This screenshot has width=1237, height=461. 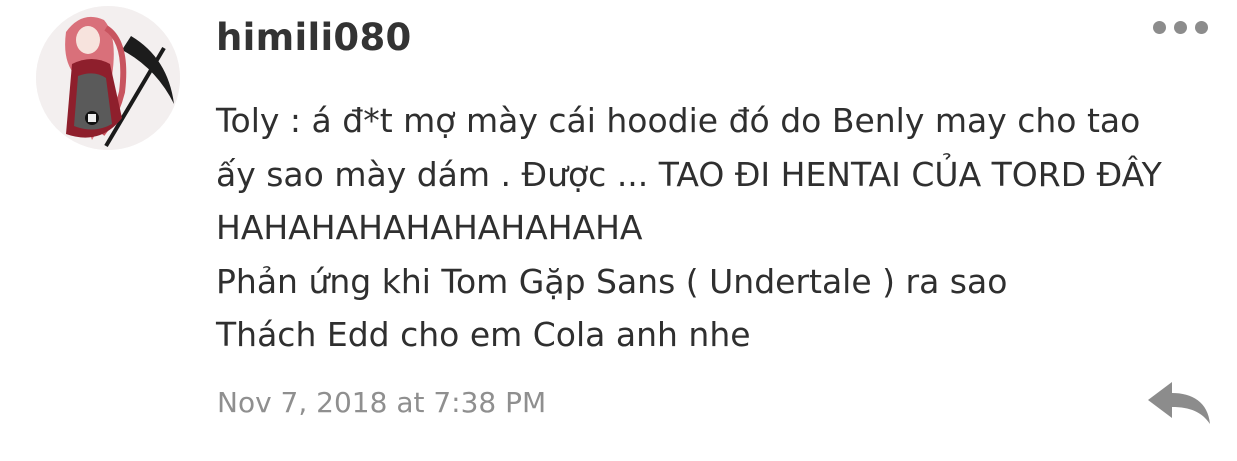 I want to click on reply-arrow-icon, so click(x=1179, y=403).